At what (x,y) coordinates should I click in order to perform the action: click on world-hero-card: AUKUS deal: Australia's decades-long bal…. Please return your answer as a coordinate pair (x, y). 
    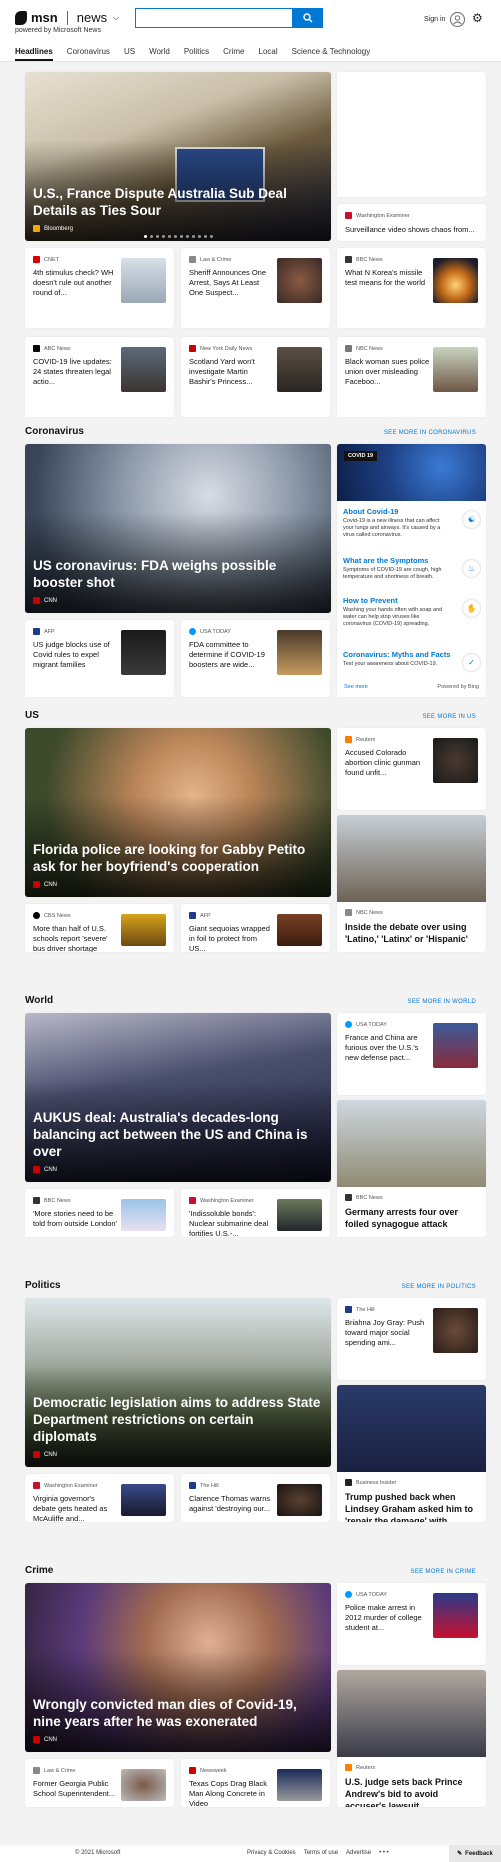
    Looking at the image, I should click on (178, 1097).